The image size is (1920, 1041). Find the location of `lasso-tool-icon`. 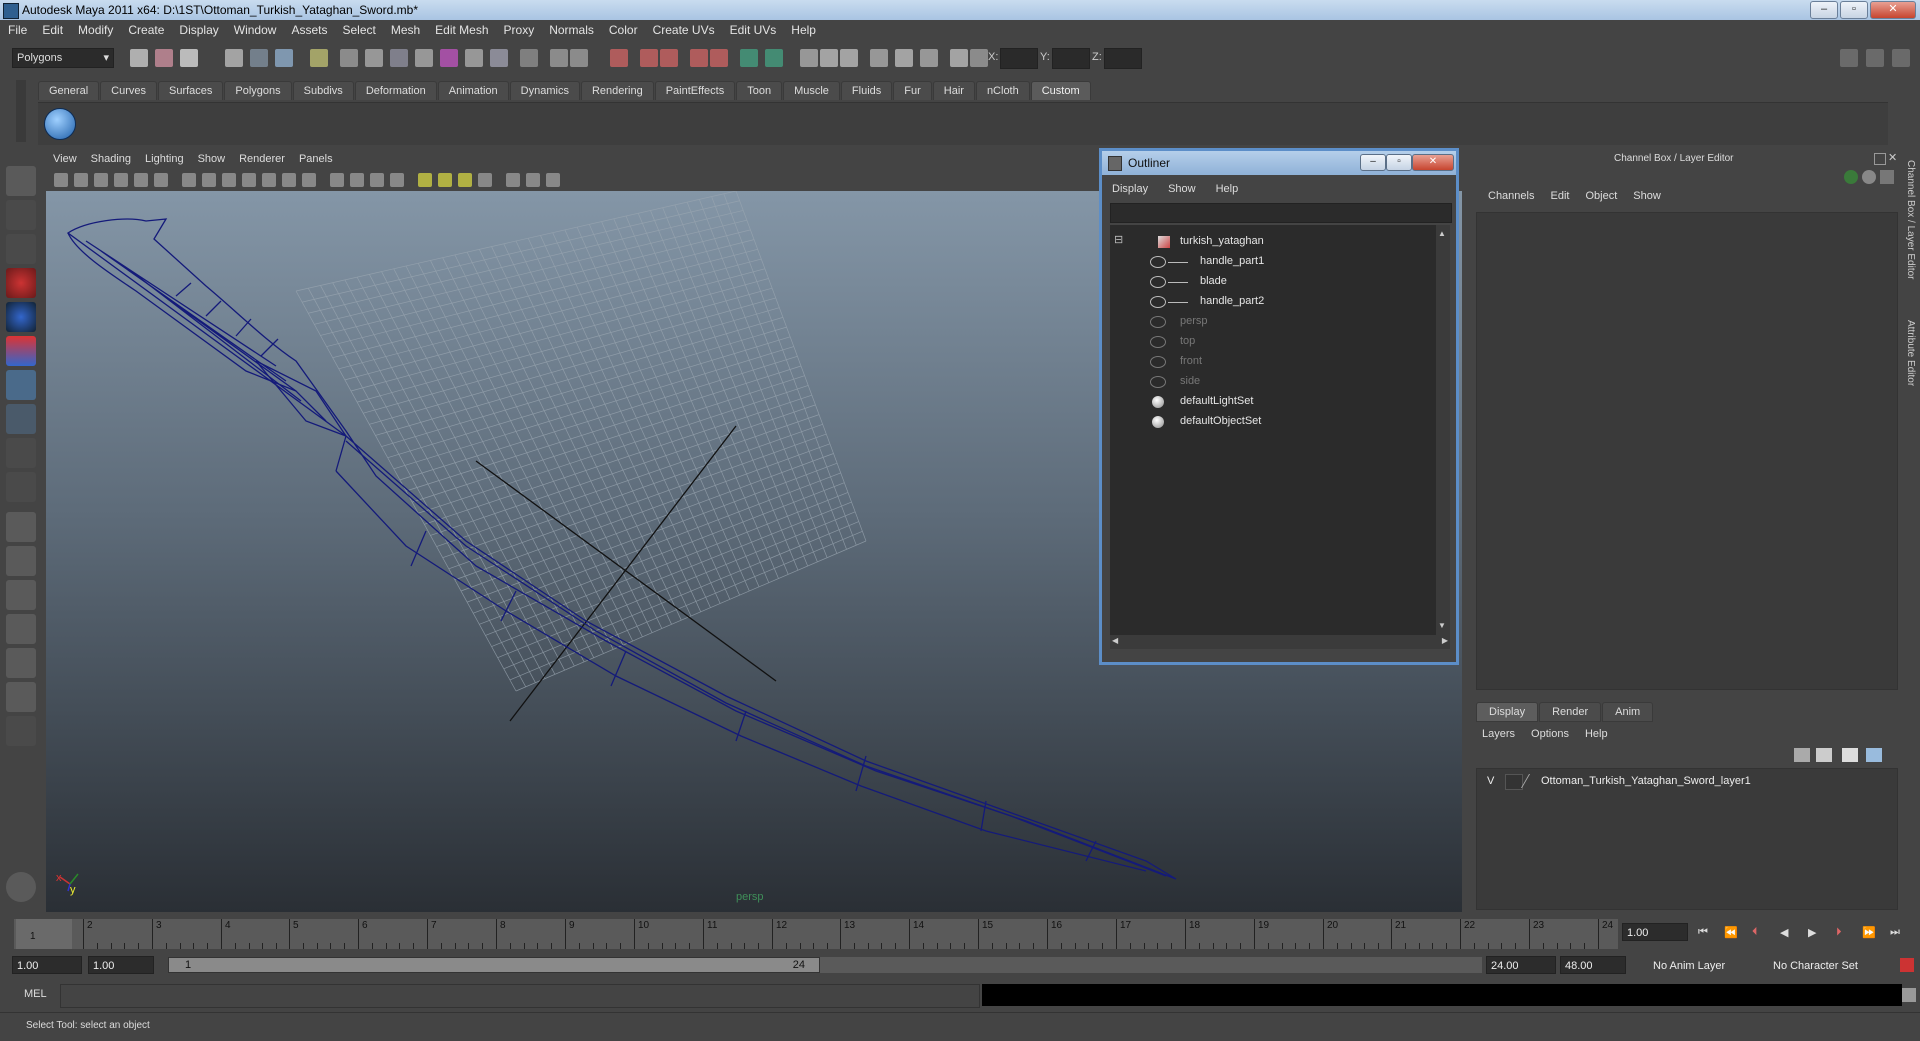

lasso-tool-icon is located at coordinates (21, 215).